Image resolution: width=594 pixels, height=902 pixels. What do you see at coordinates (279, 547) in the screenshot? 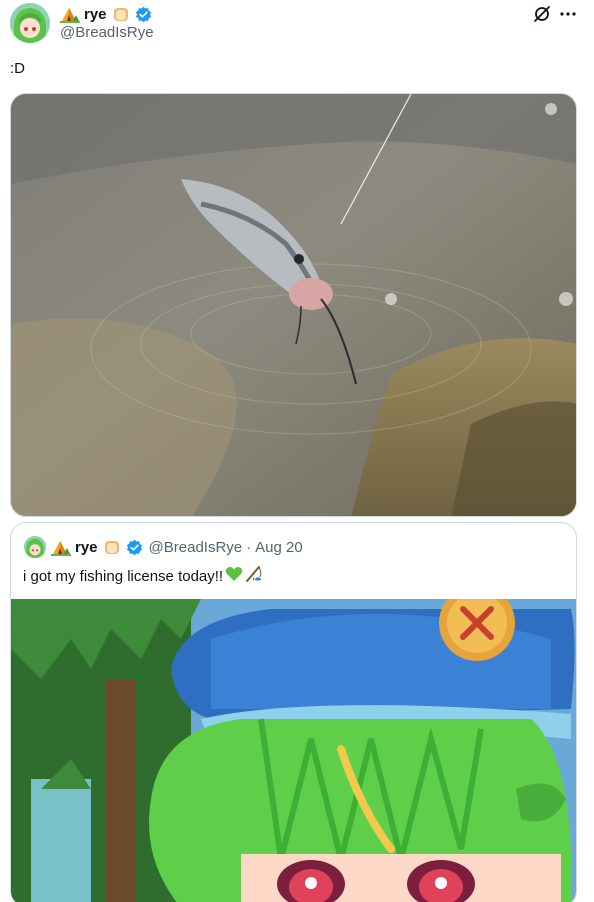
I see `quoted-date: Aug 20` at bounding box center [279, 547].